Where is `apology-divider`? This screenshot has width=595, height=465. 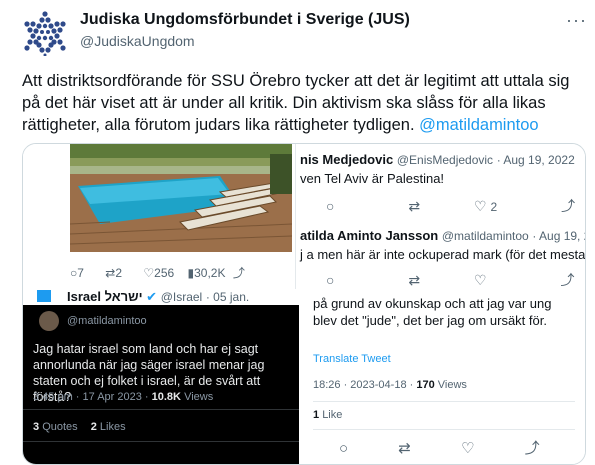 apology-divider is located at coordinates (444, 401).